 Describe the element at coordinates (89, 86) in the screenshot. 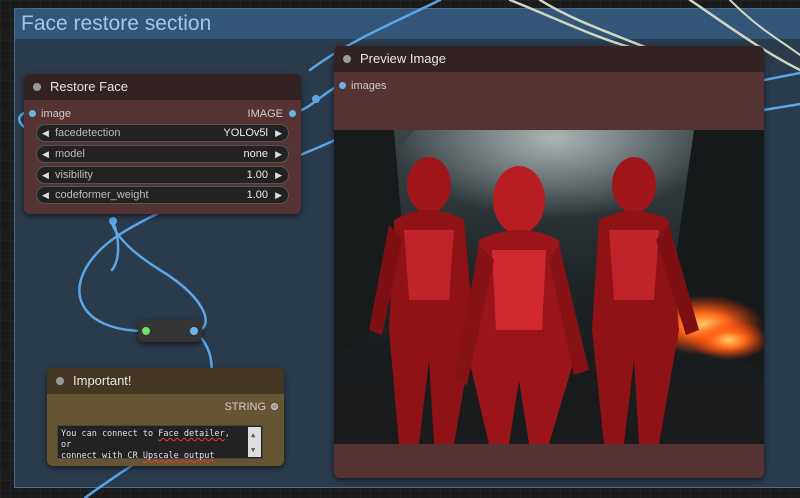

I see `restore-face-title: Restore Face` at that location.